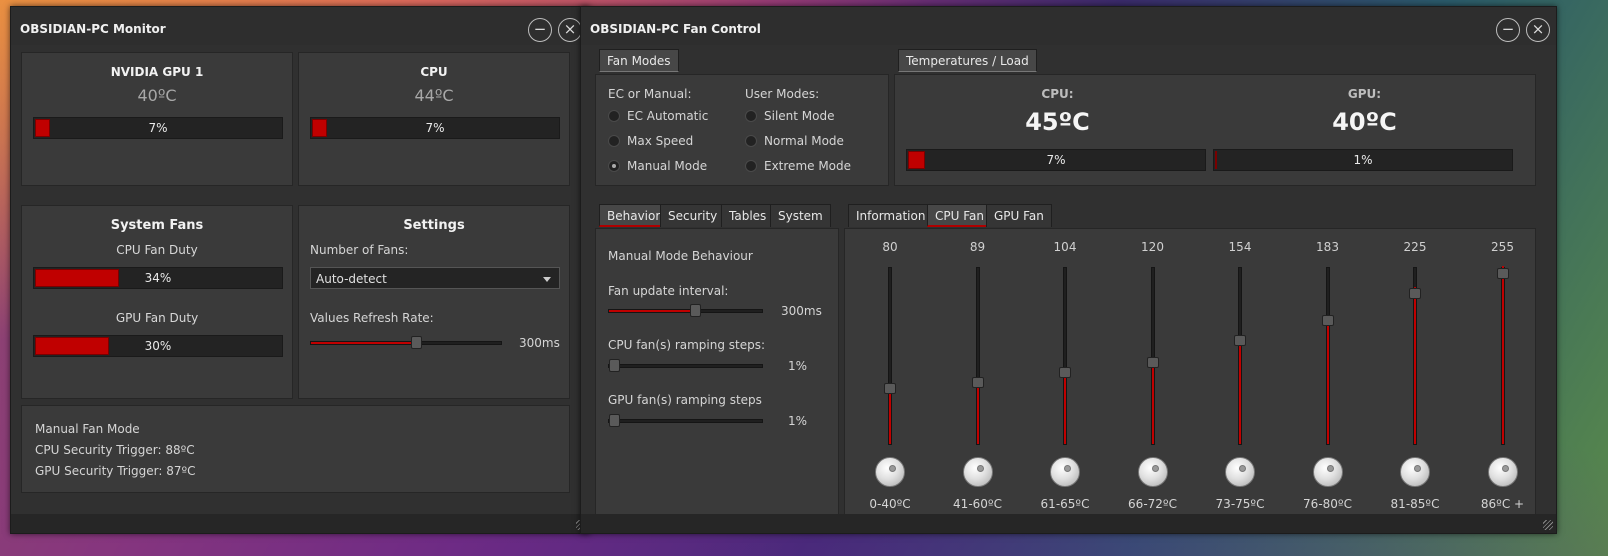  Describe the element at coordinates (695, 310) in the screenshot. I see `update-interval-handle` at that location.